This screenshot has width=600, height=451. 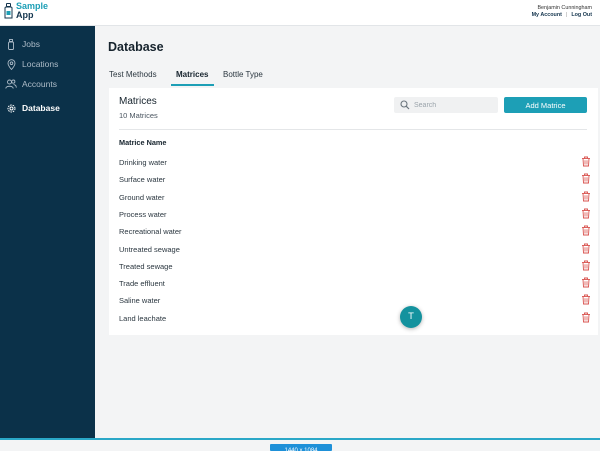 I want to click on app-name-line2: App, so click(x=25, y=15).